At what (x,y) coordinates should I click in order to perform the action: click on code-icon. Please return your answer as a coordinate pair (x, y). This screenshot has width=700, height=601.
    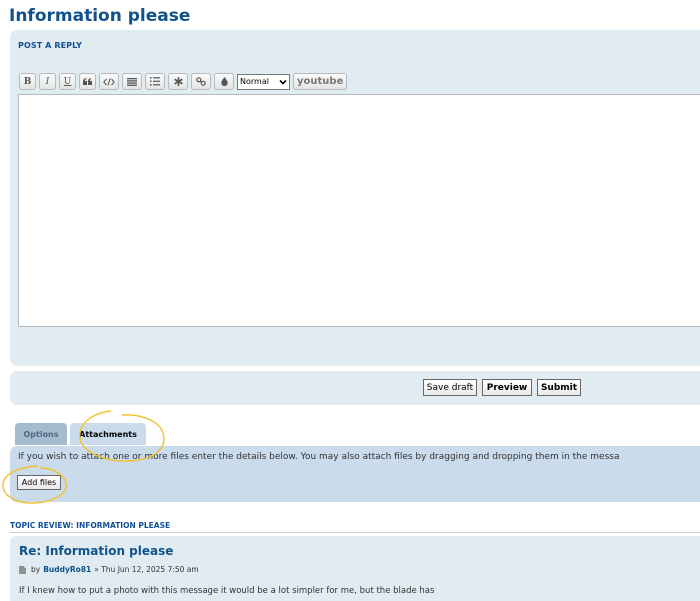
    Looking at the image, I should click on (109, 81).